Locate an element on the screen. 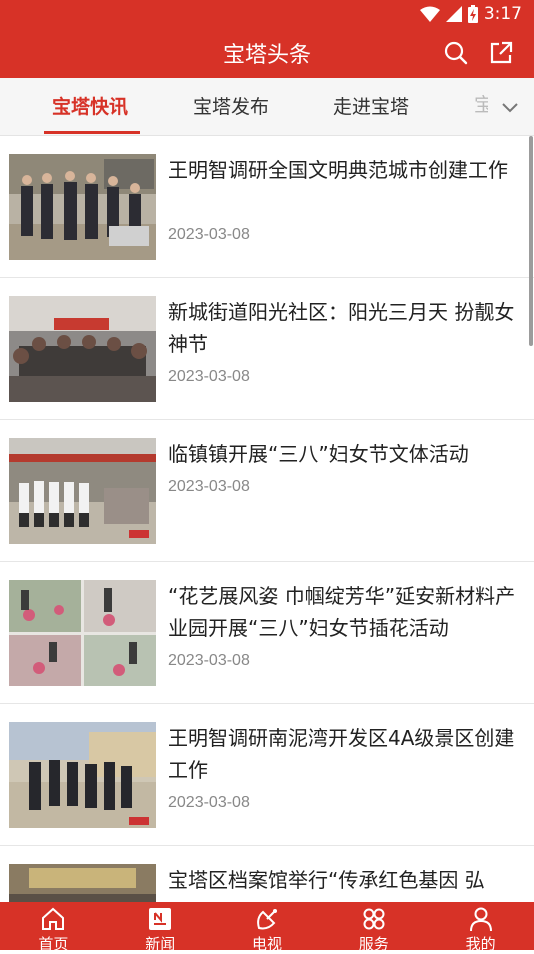 The width and height of the screenshot is (534, 954). nav-news: 新闻 is located at coordinates (160, 927).